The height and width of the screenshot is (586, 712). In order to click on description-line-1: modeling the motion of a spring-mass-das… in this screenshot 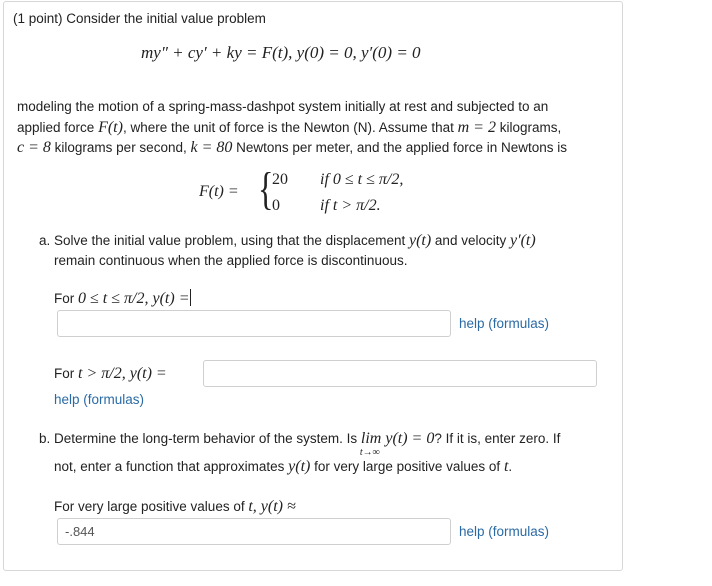, I will do `click(283, 106)`.